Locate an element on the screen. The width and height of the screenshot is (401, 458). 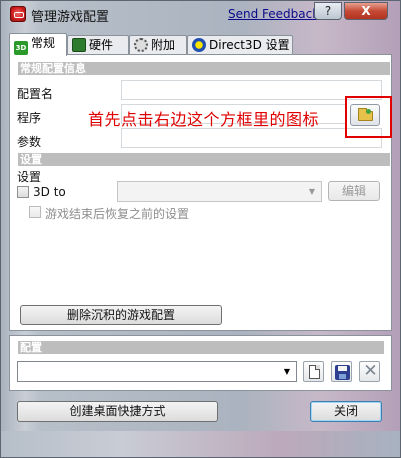
3d-mode-combo: ▼ is located at coordinates (219, 191).